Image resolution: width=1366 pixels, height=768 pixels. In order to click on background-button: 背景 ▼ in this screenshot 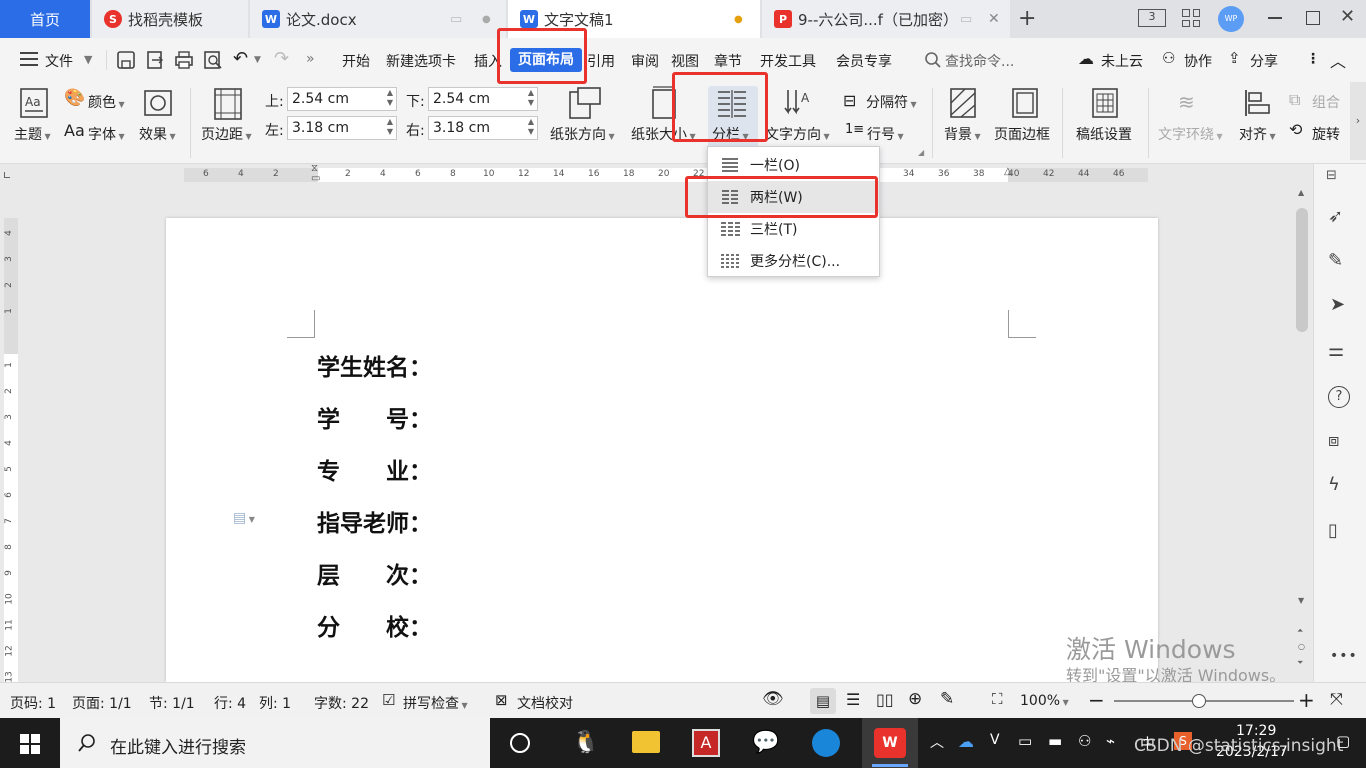, I will do `click(962, 134)`.